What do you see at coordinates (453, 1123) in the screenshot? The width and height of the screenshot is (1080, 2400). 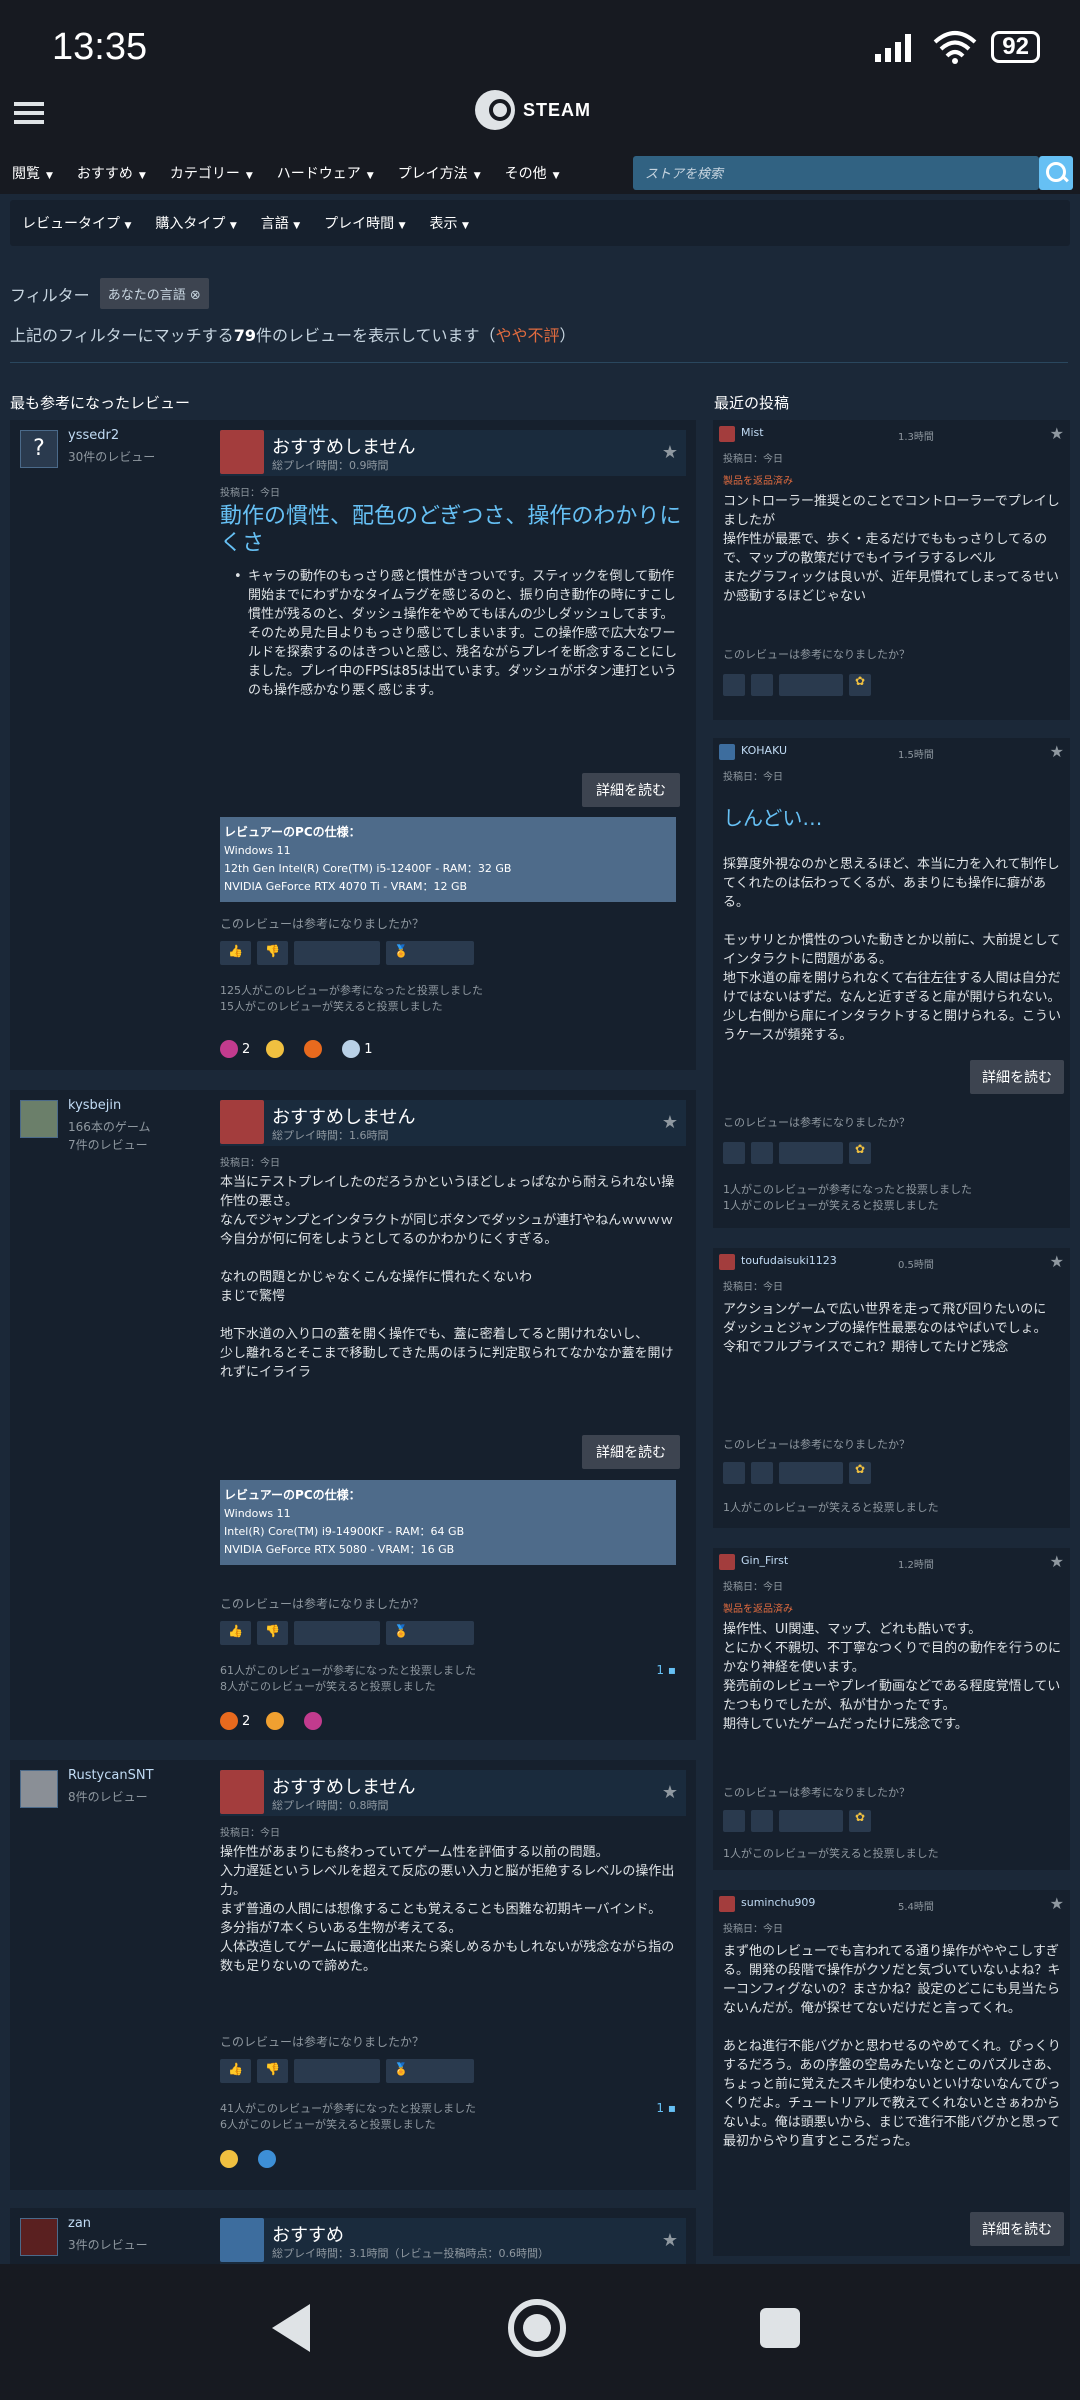 I see `review-verdict: おすすめしません 総プレイ時間：1.6時間 ★` at bounding box center [453, 1123].